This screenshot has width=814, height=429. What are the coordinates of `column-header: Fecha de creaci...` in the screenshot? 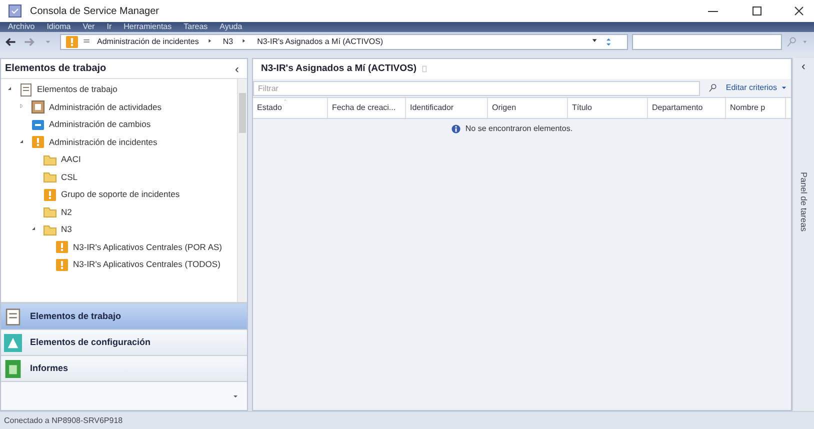 It's located at (367, 108).